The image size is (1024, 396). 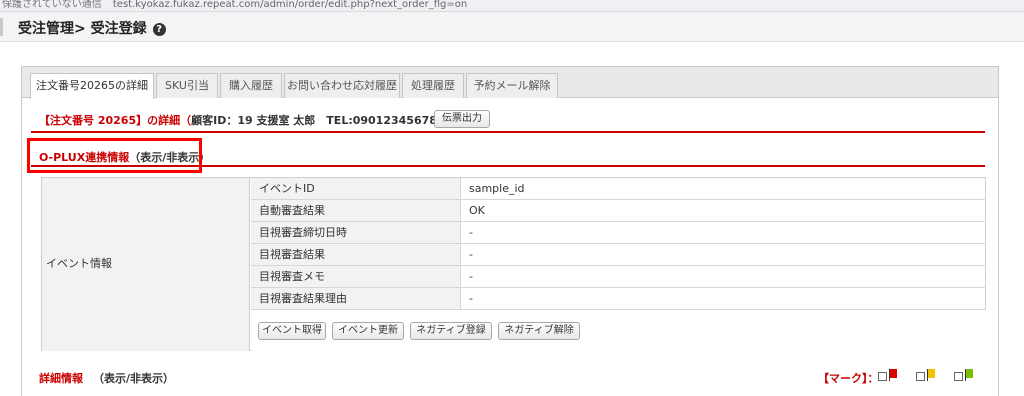 I want to click on row-value: sample_id, so click(x=497, y=188).